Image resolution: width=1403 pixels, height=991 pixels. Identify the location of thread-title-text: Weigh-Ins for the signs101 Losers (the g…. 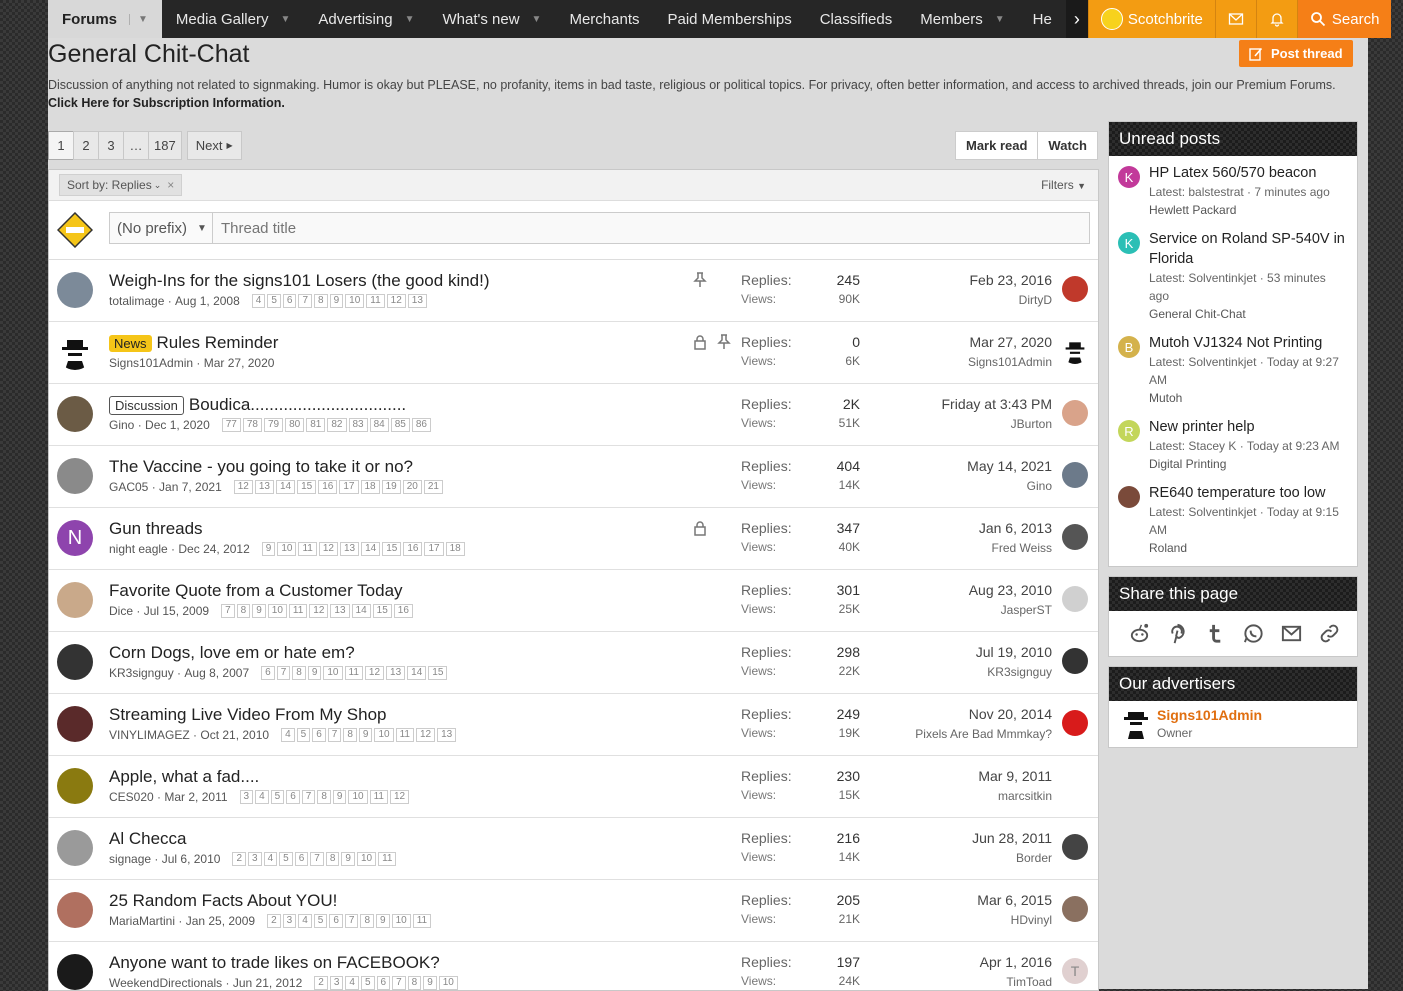
(299, 281).